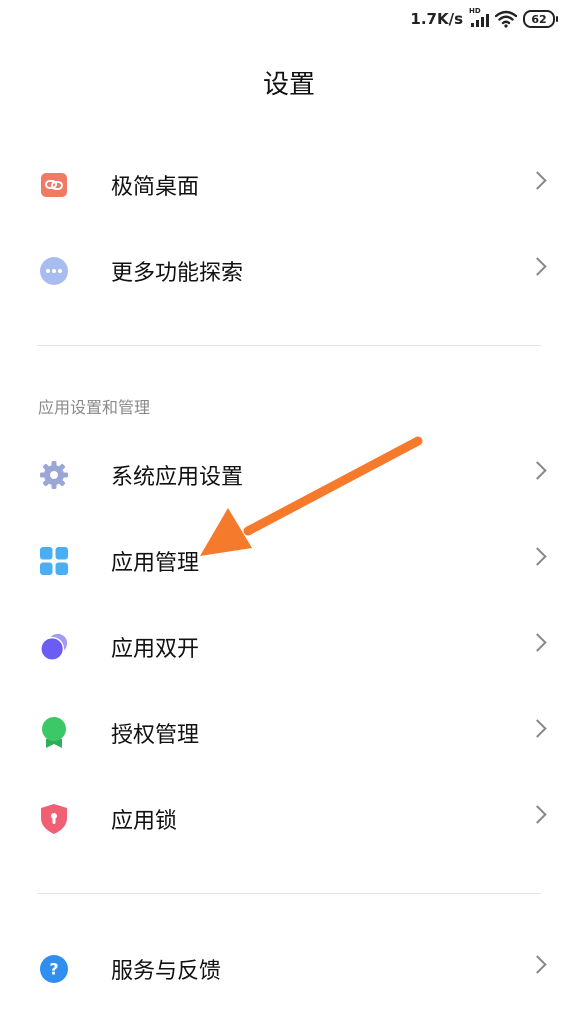 The height and width of the screenshot is (1027, 578). I want to click on badge-icon, so click(54, 732).